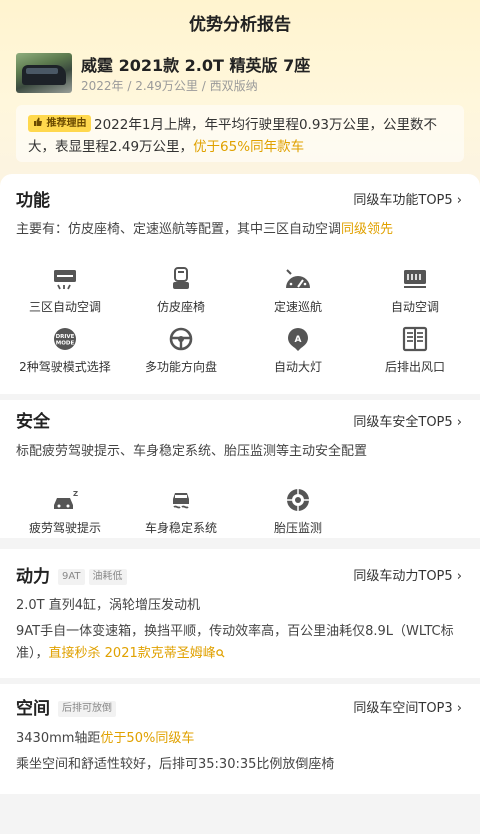 Image resolution: width=480 pixels, height=834 pixels. Describe the element at coordinates (132, 653) in the screenshot. I see `power-compare-link: 直接秒杀 2021款克蒂圣姆峰` at that location.